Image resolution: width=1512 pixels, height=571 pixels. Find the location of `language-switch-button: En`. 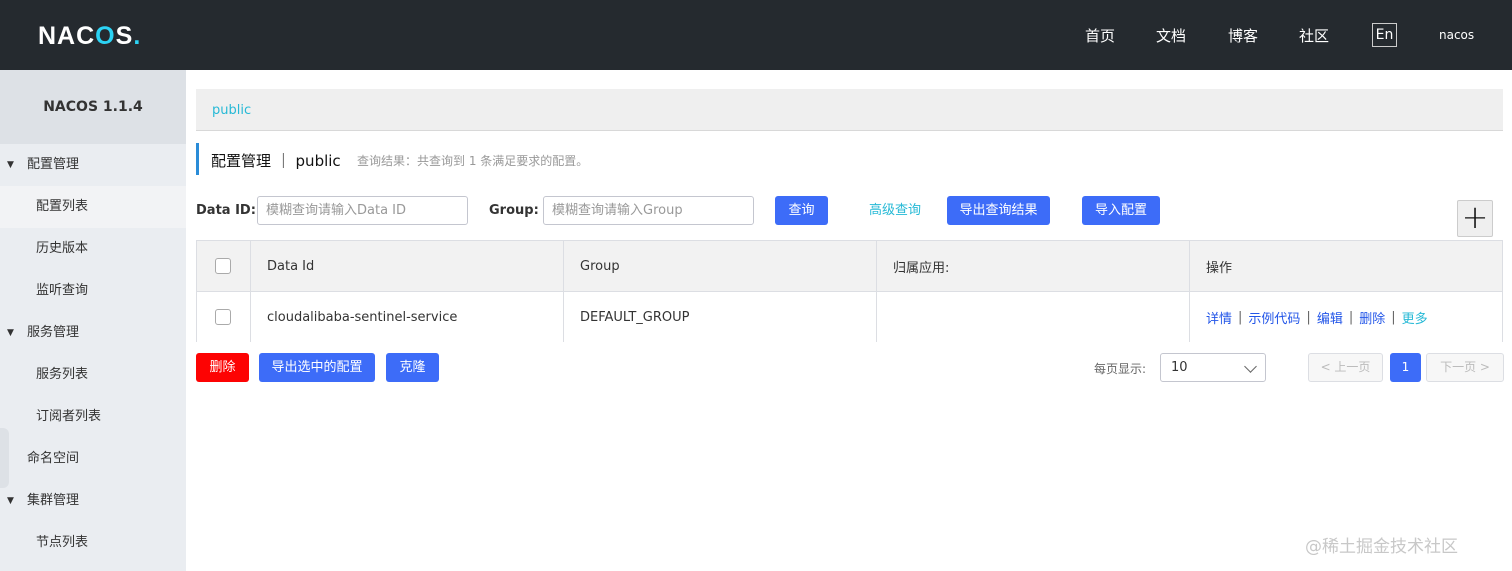

language-switch-button: En is located at coordinates (1384, 35).